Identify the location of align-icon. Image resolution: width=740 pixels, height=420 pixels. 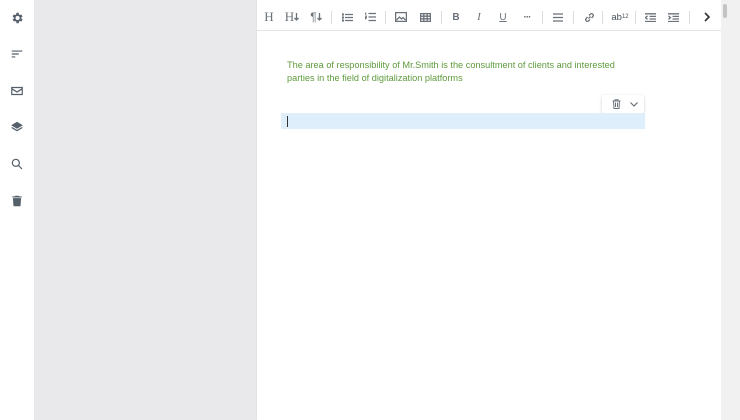
(558, 17).